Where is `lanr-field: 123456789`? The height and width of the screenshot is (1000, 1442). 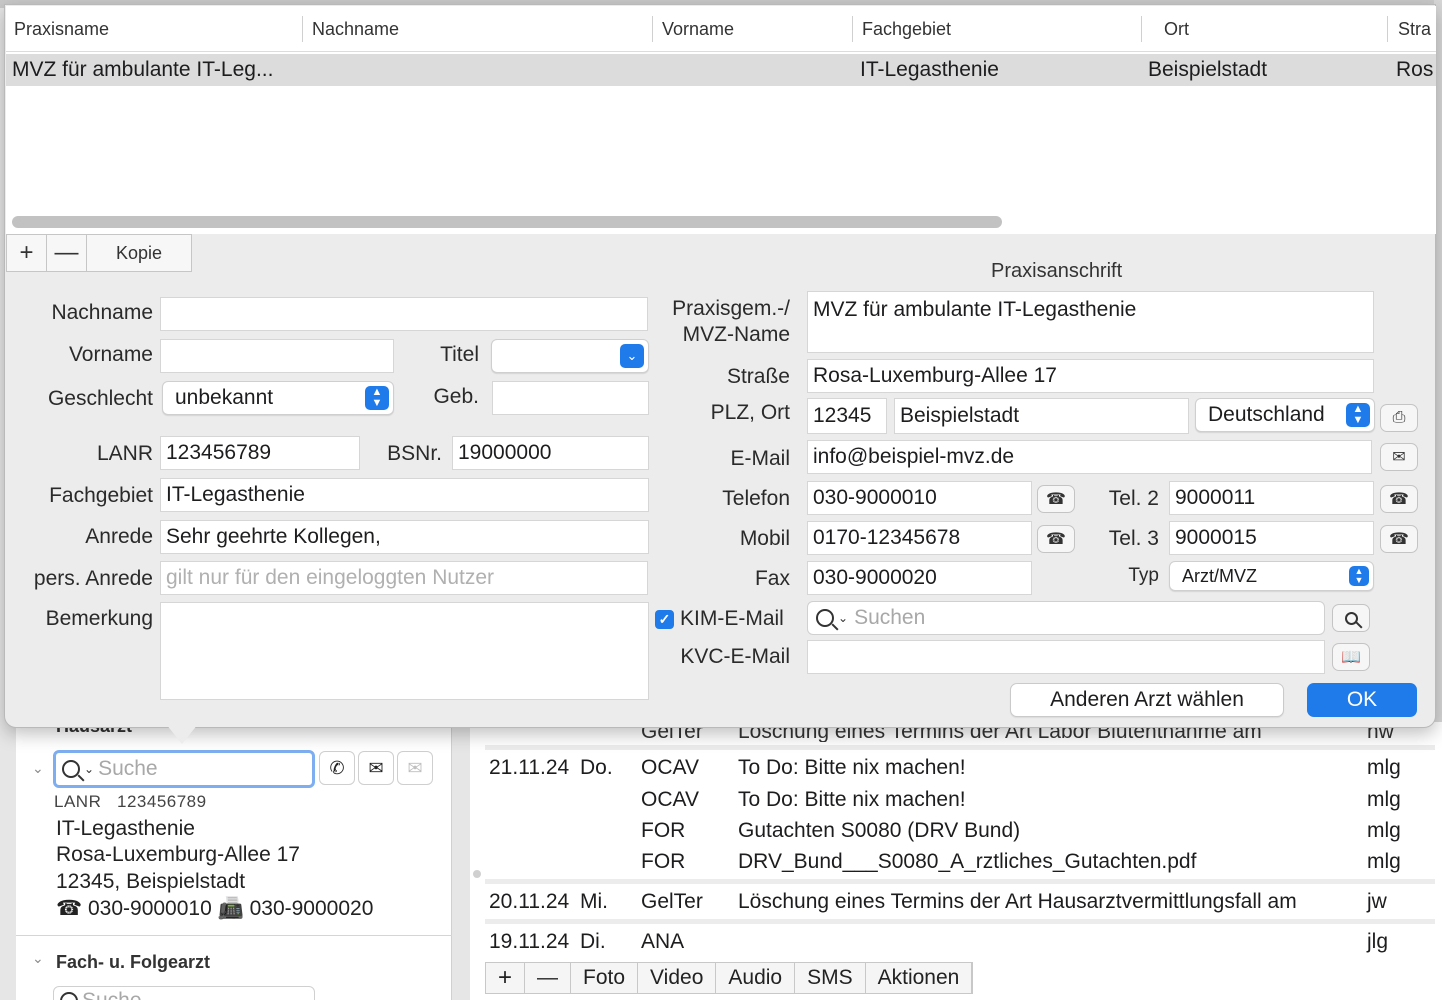
lanr-field: 123456789 is located at coordinates (260, 453).